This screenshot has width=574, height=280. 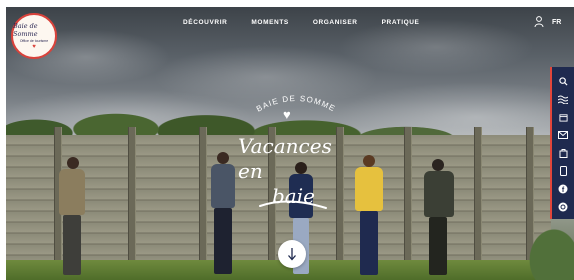 I want to click on hero-kicker: BAIE DE SOMME, so click(x=296, y=104).